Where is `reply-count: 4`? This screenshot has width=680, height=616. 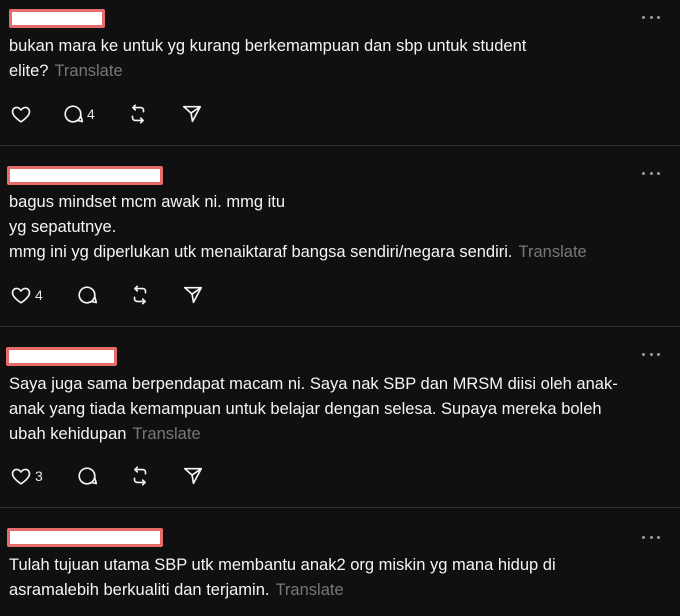 reply-count: 4 is located at coordinates (91, 114).